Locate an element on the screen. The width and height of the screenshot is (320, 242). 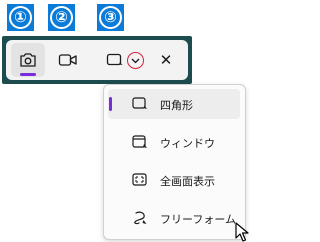
active-mode-indicator is located at coordinates (28, 74).